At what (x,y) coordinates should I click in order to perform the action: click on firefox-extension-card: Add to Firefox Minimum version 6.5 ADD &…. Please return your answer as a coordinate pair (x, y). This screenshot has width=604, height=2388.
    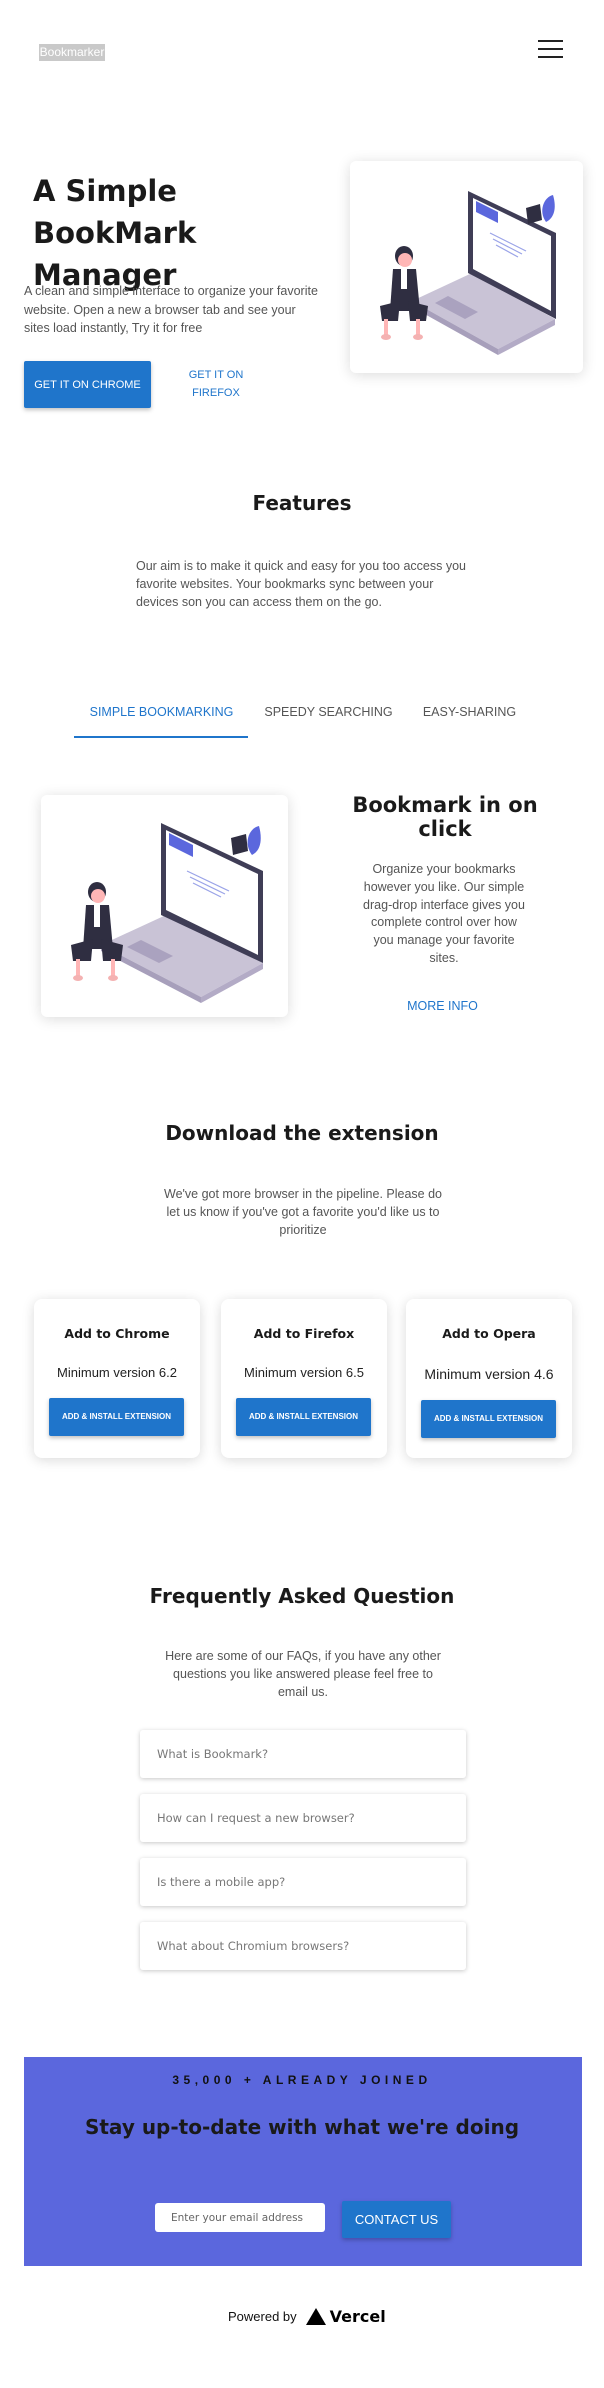
    Looking at the image, I should click on (304, 1378).